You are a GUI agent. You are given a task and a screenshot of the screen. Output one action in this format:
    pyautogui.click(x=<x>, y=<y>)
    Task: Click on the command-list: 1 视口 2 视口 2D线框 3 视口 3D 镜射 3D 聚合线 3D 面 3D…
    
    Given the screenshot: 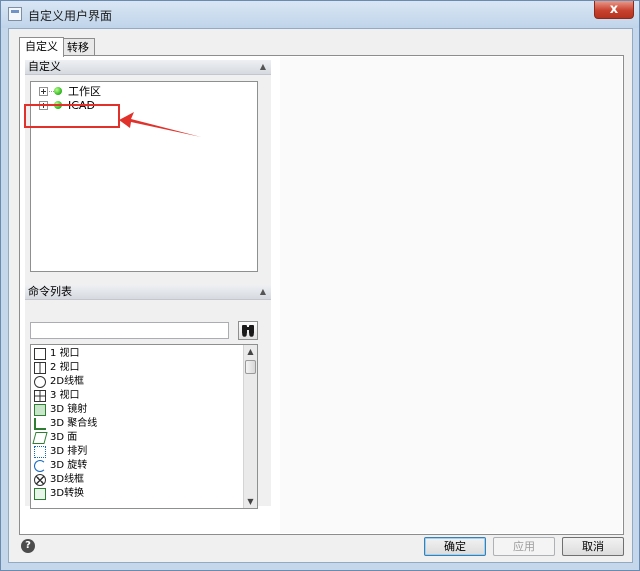 What is the action you would take?
    pyautogui.click(x=144, y=426)
    